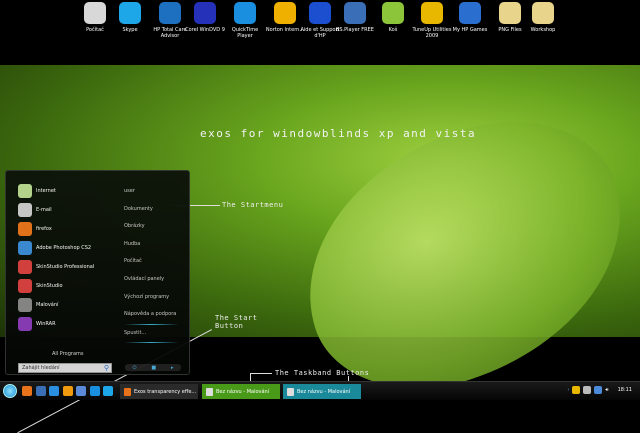  I want to click on place-item: Výchozí programy, so click(146, 297).